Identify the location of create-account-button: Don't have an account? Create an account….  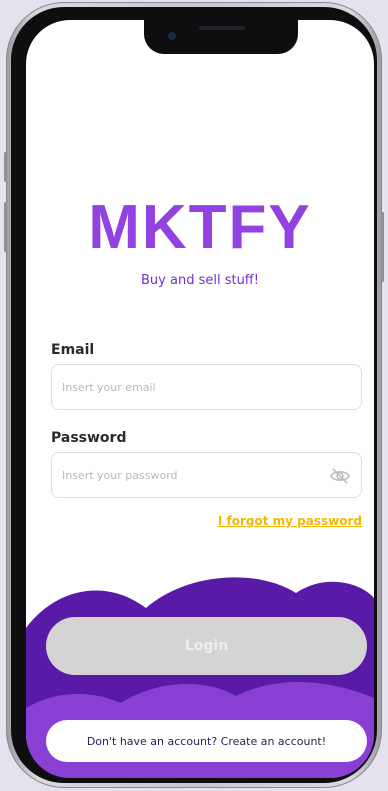
(206, 741).